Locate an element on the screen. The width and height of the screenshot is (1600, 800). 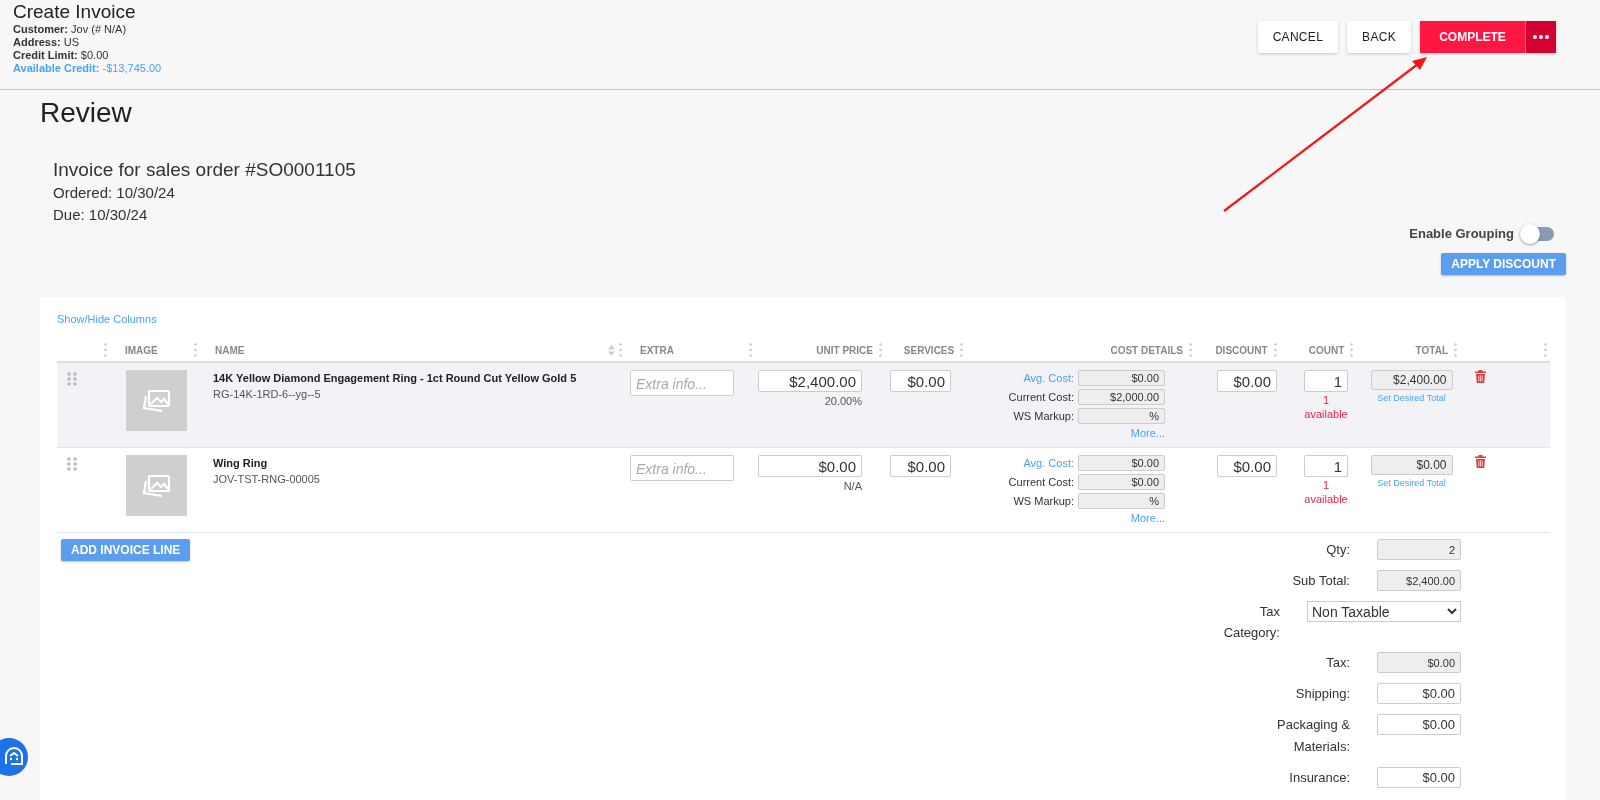
customer-detail: Available Credit: -$13,745.00 is located at coordinates (87, 68).